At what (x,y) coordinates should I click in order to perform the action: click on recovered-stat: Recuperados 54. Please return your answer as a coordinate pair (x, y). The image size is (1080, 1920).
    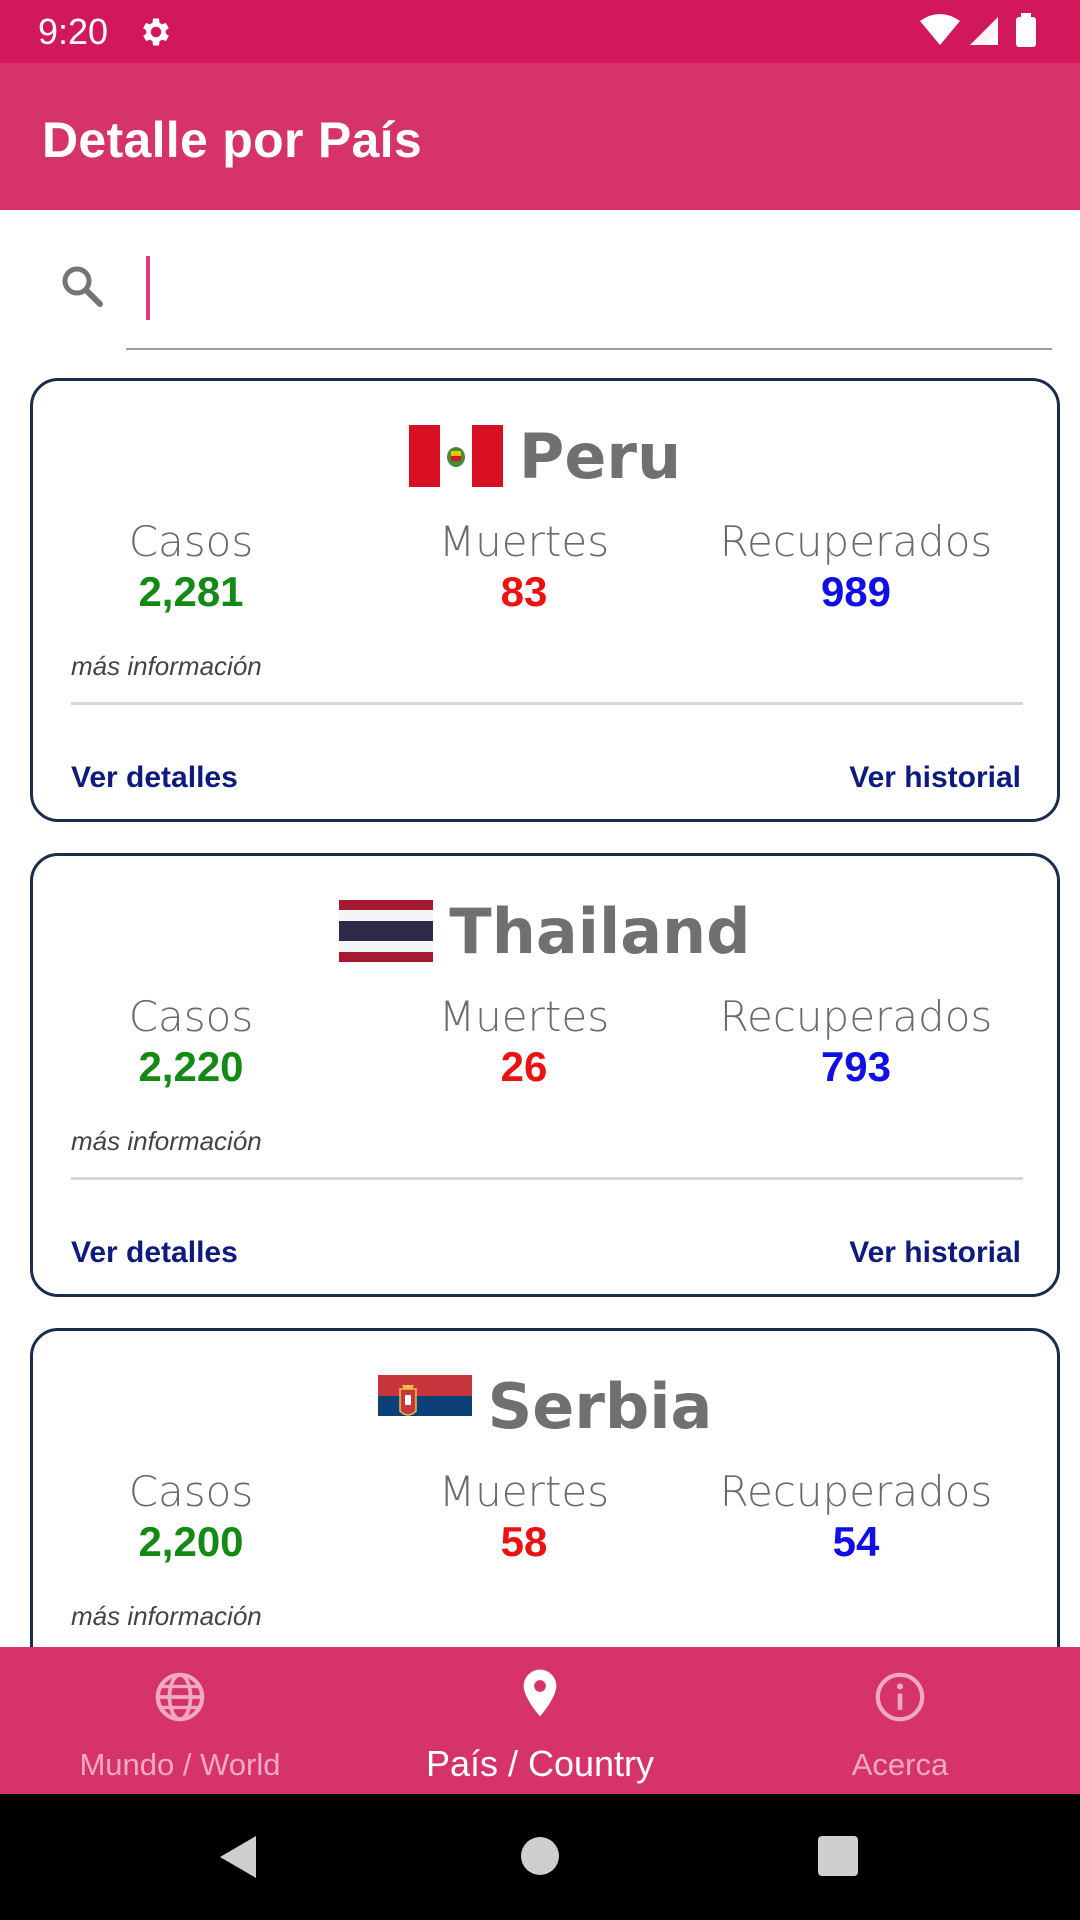
    Looking at the image, I should click on (856, 1516).